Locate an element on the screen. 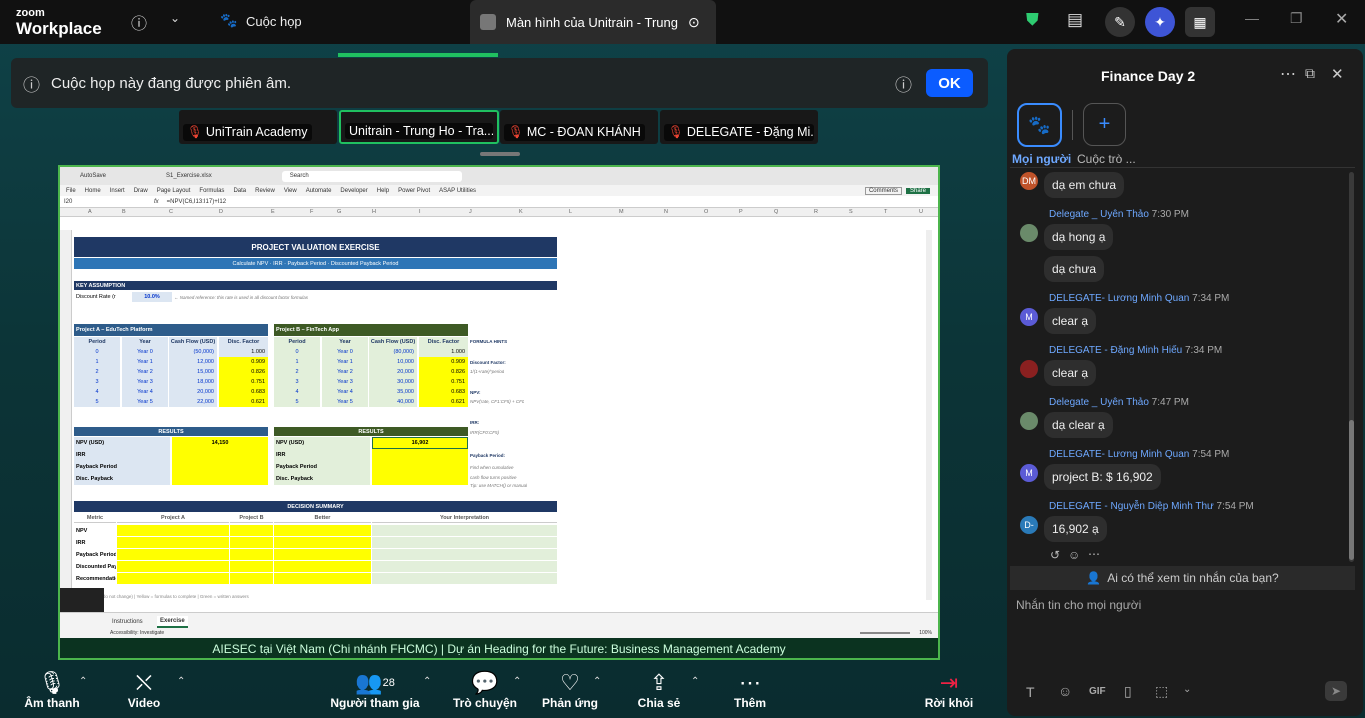 This screenshot has width=1365, height=718. screenshot-icon: ⬚ is located at coordinates (1161, 691).